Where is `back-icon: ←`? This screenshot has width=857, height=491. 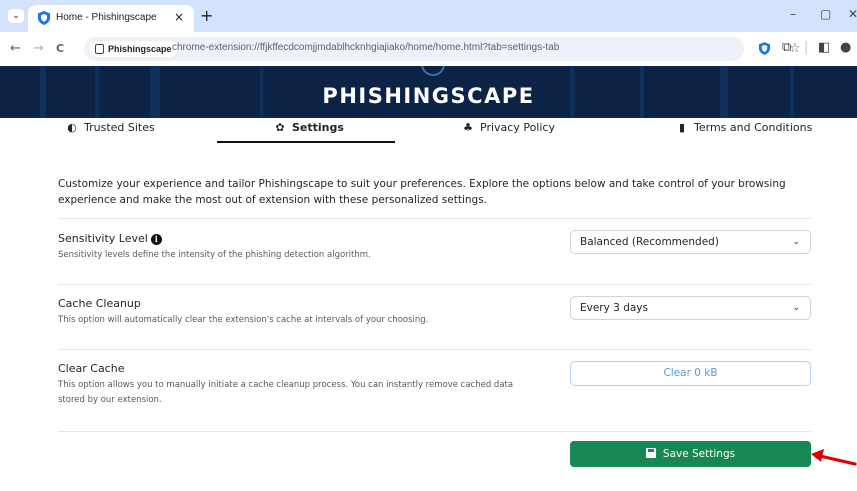
back-icon: ← is located at coordinates (15, 48).